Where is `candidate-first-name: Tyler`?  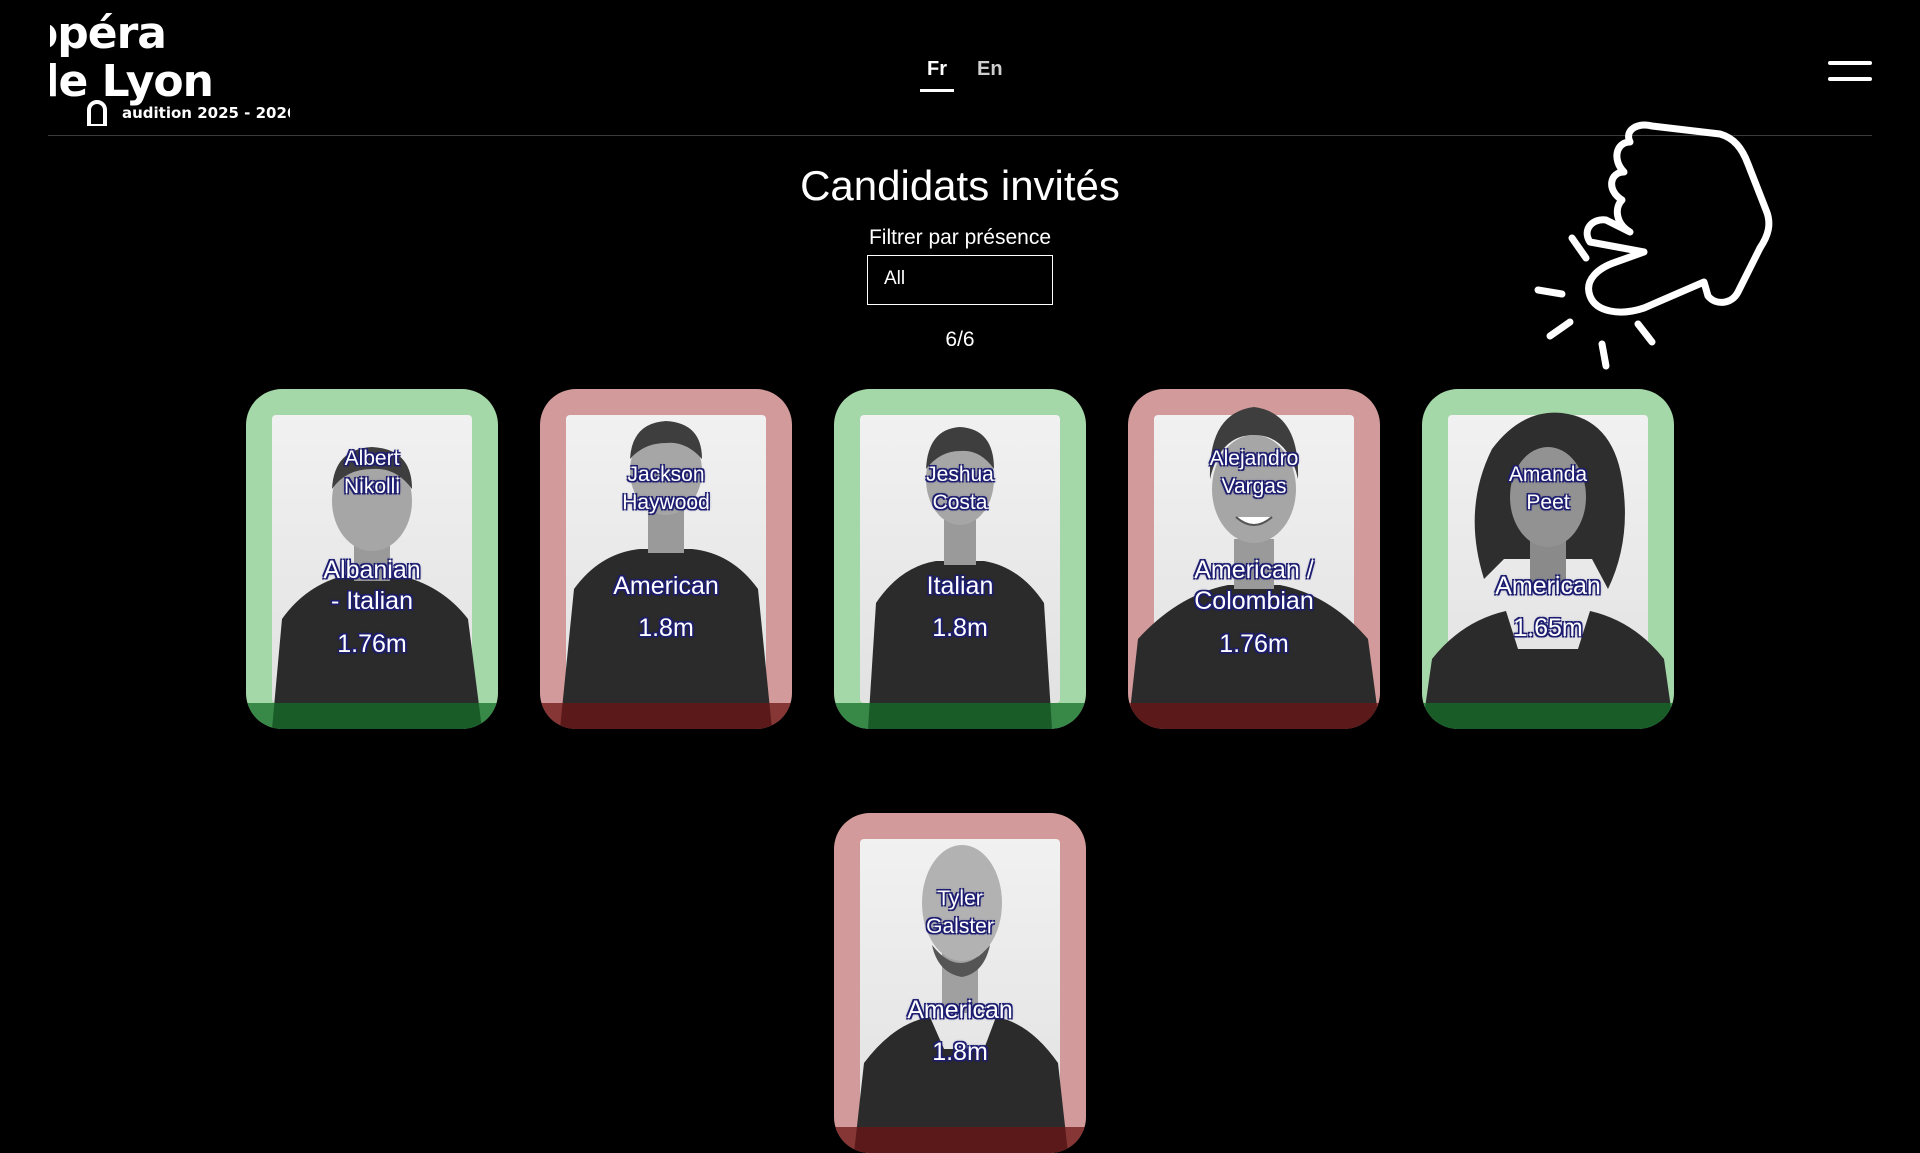
candidate-first-name: Tyler is located at coordinates (960, 898).